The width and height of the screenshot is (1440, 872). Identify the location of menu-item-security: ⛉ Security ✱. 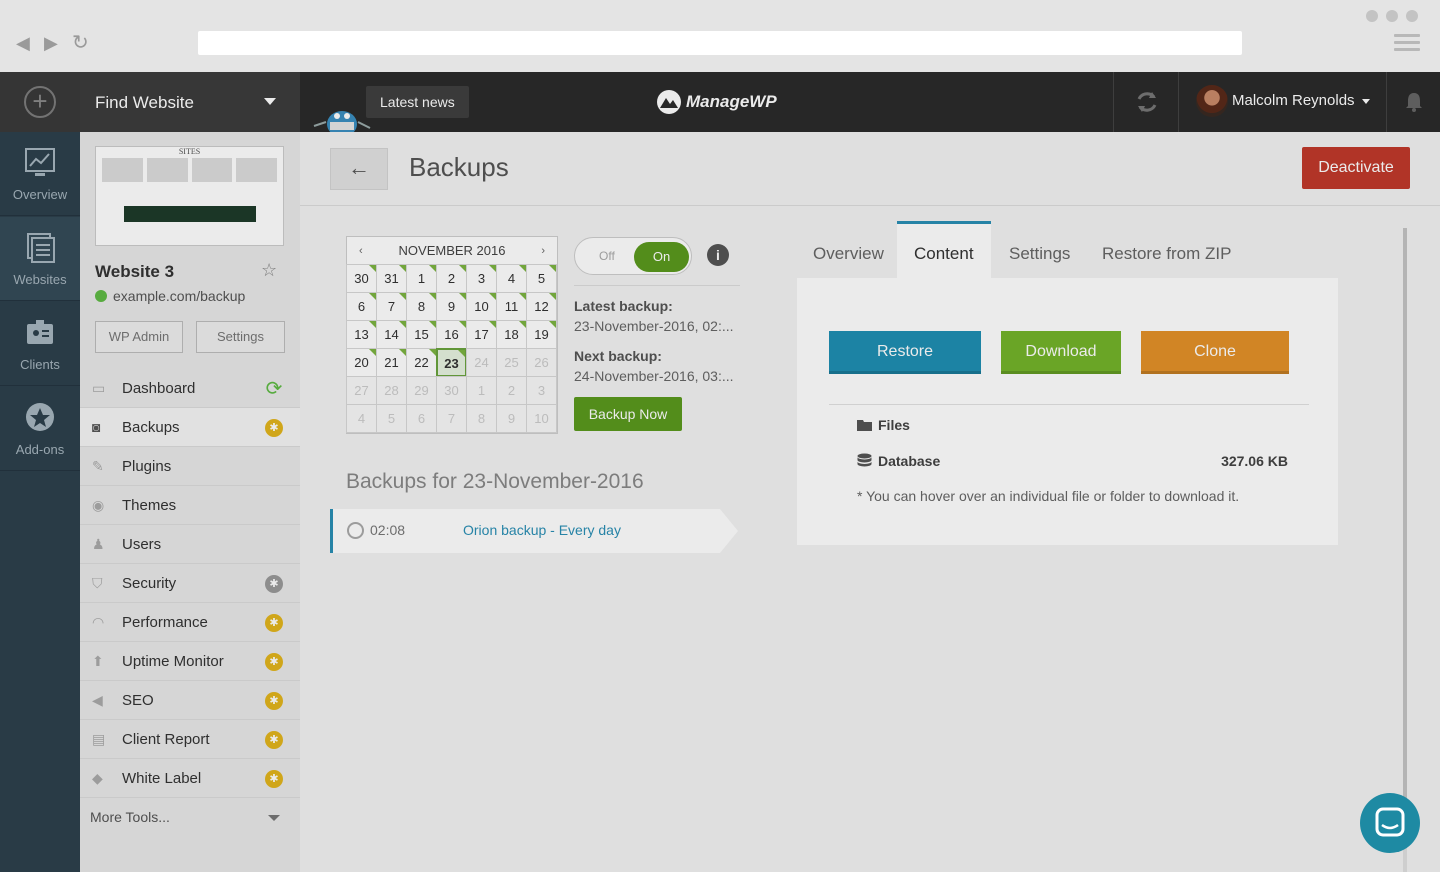
(190, 583).